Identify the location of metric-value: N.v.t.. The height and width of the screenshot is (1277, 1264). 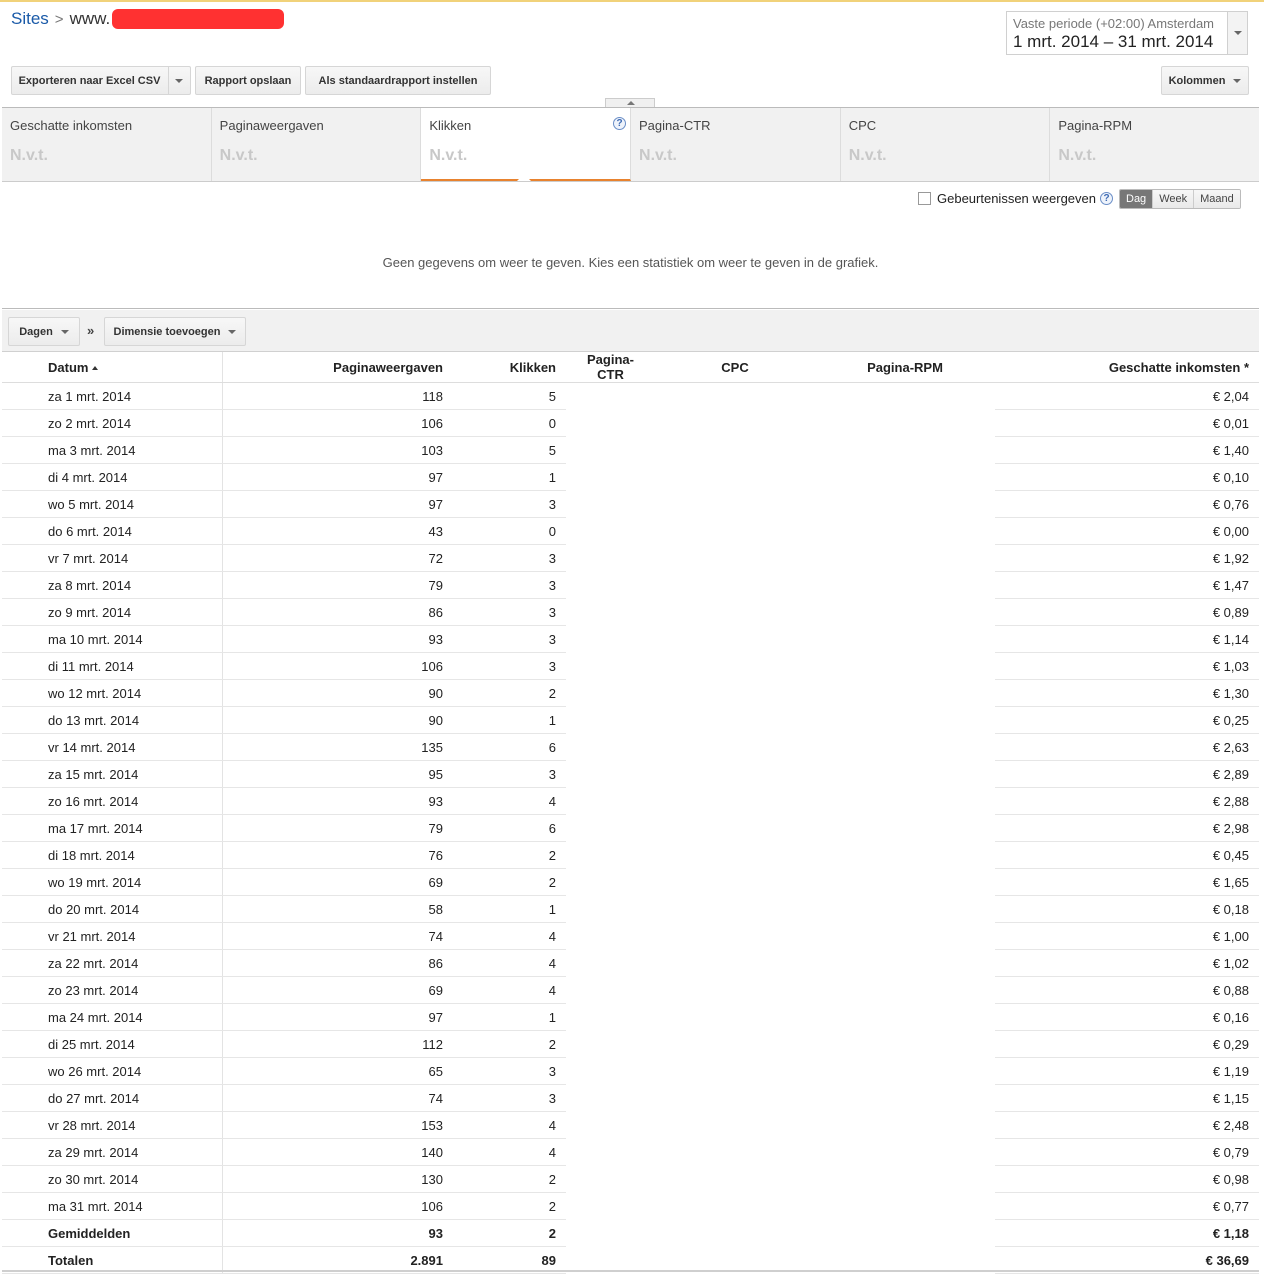
(658, 155).